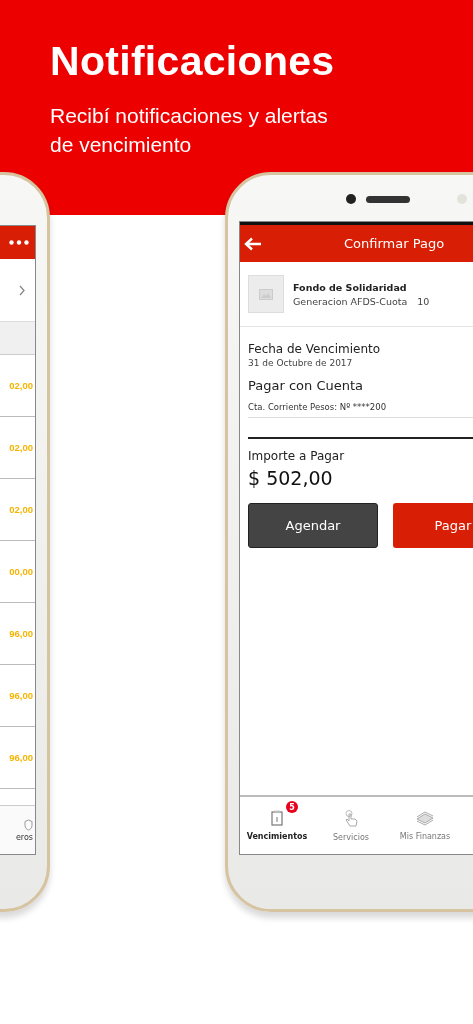 The width and height of the screenshot is (473, 1024). I want to click on back-arrow-icon, so click(253, 243).